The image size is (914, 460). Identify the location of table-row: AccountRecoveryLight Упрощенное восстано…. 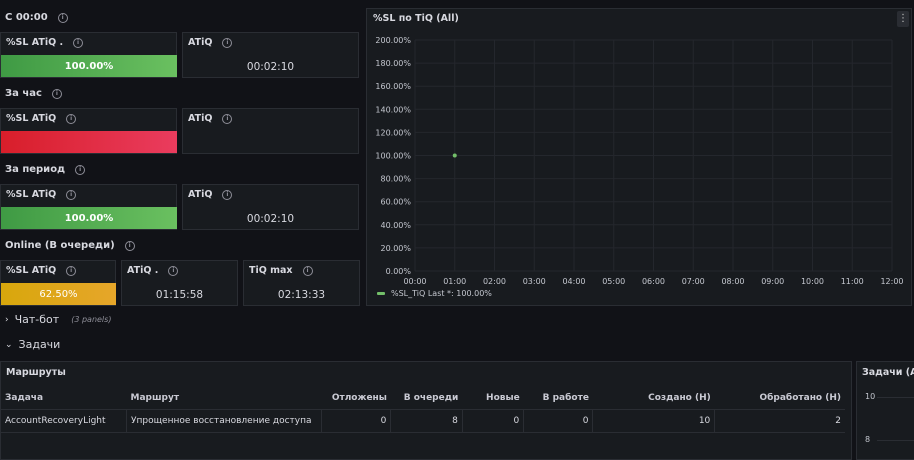
(423, 421).